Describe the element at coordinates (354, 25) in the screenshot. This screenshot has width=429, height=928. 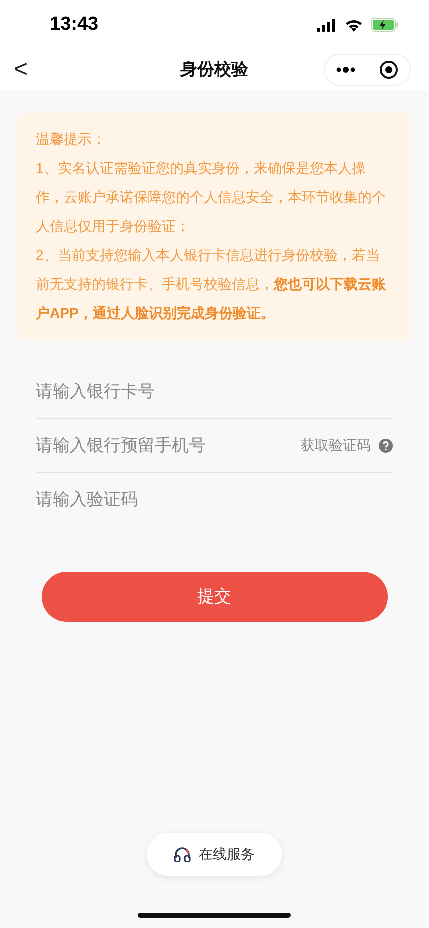
I see `wifi-icon` at that location.